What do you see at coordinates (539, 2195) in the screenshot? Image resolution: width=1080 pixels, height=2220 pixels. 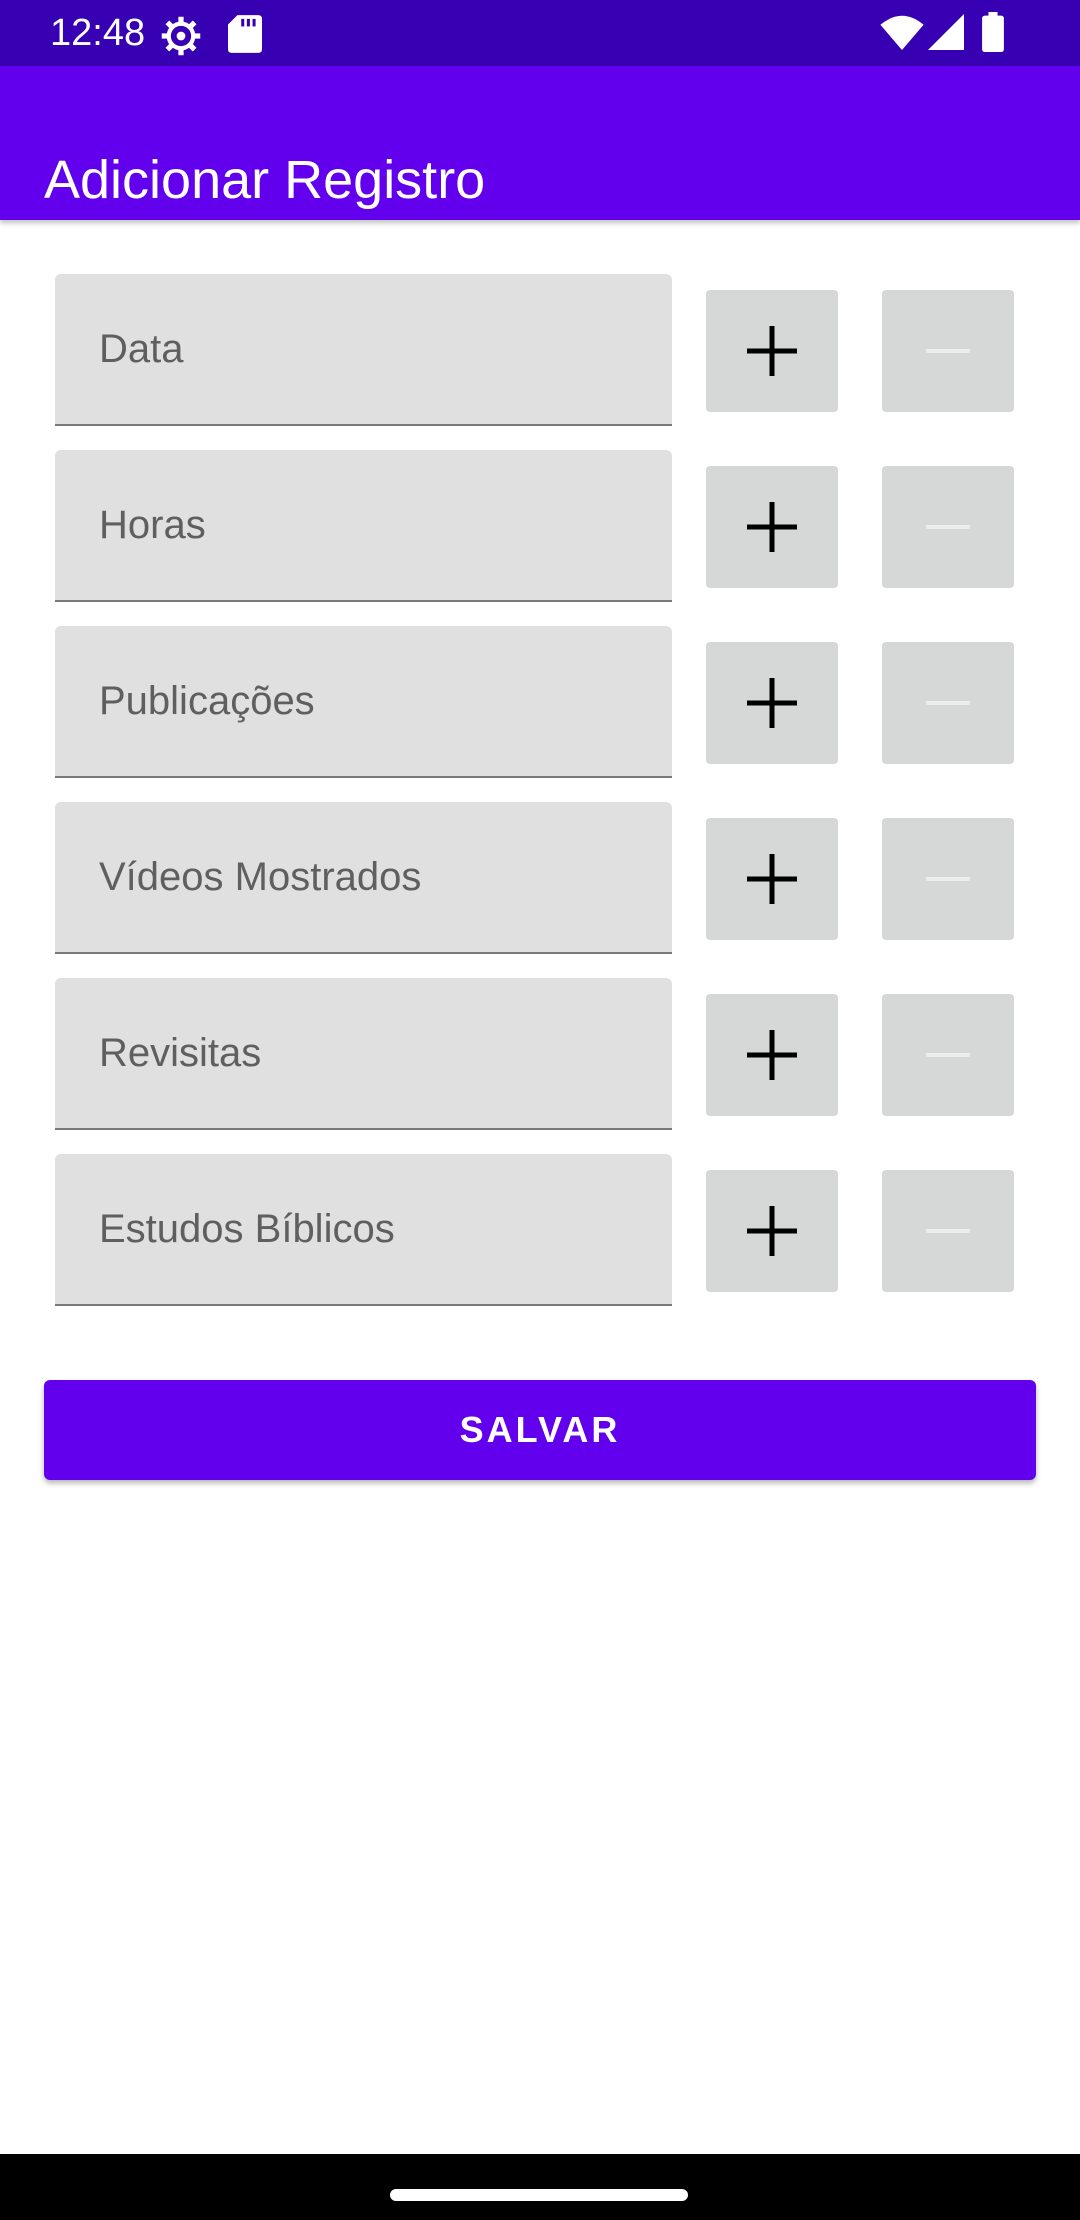 I see `home-handle` at bounding box center [539, 2195].